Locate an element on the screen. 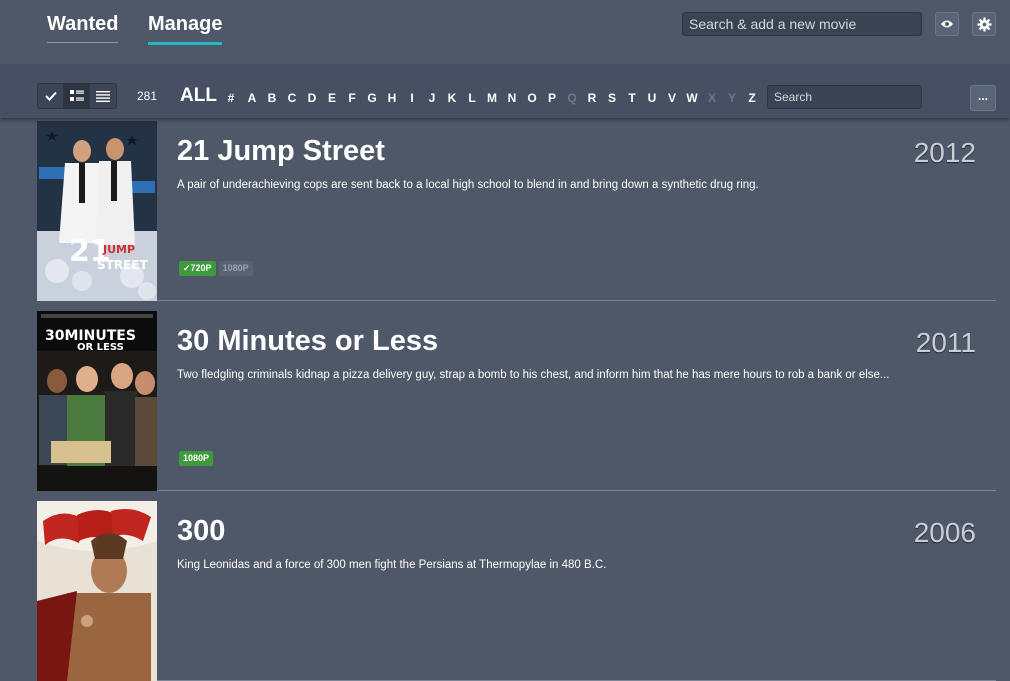 The image size is (1010, 681). movie-year: 2011 is located at coordinates (945, 342).